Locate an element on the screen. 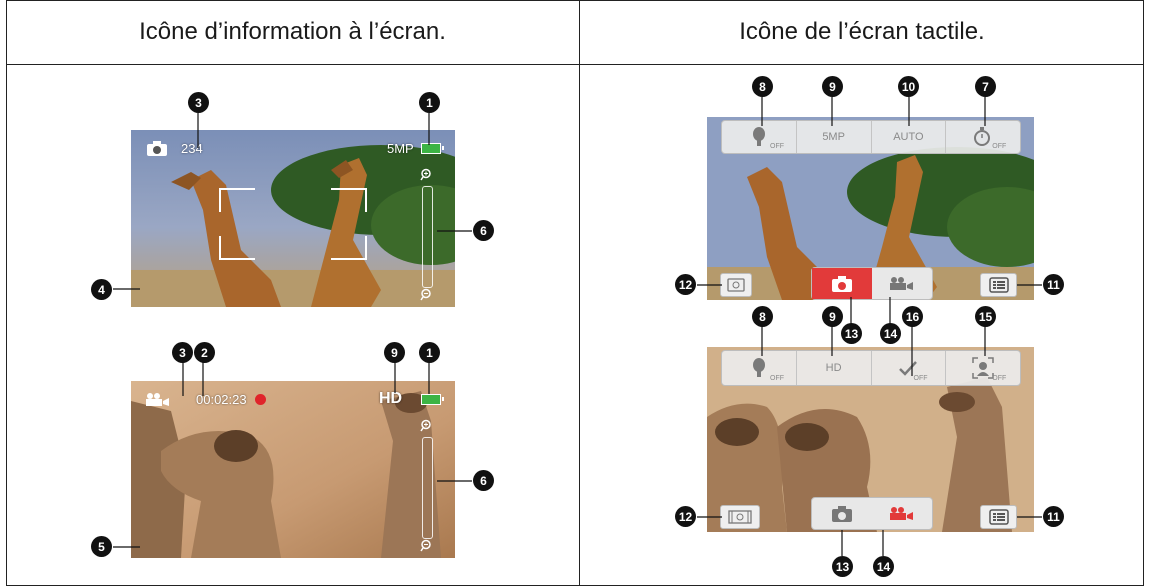 The height and width of the screenshot is (586, 1150). callout-16: 16 is located at coordinates (912, 316).